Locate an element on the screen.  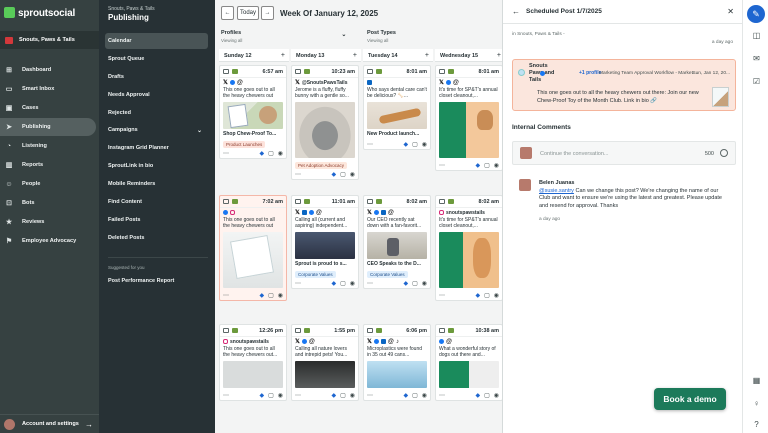
account-settings: Account and settings → is located at coordinates (49, 423).